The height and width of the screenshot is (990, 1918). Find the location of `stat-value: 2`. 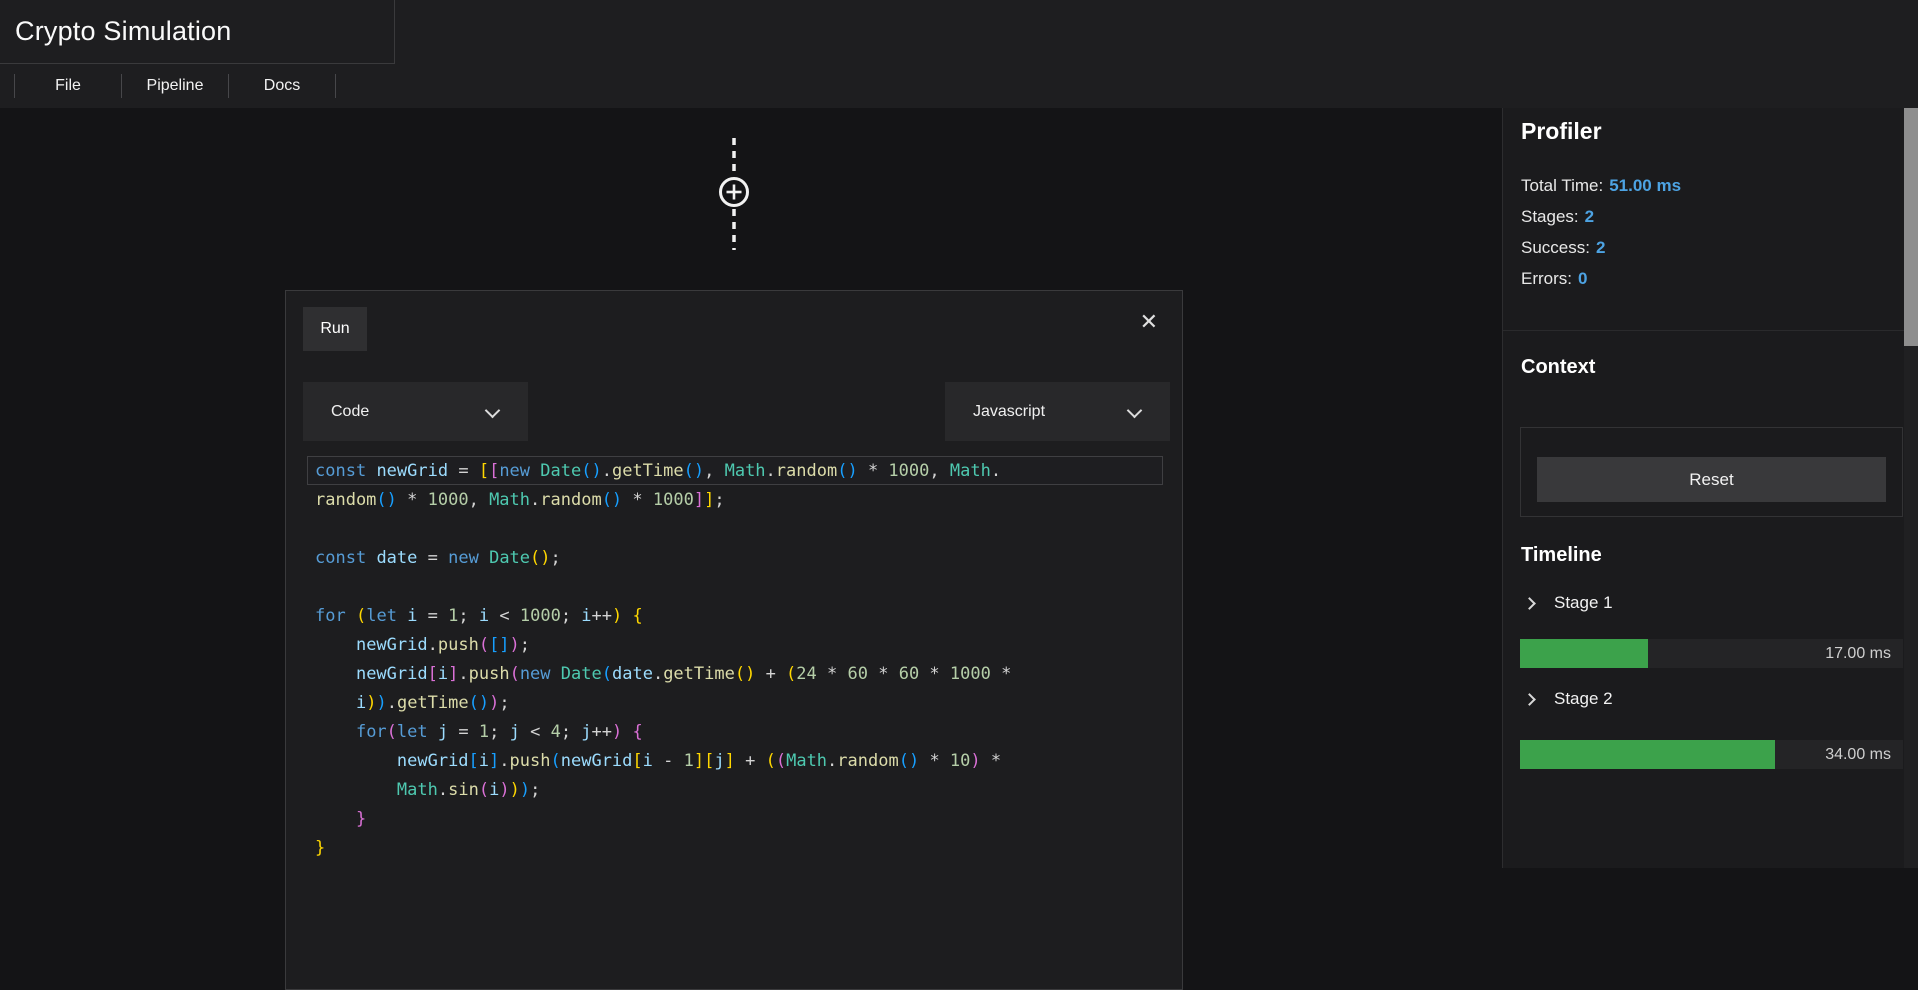

stat-value: 2 is located at coordinates (1600, 247).